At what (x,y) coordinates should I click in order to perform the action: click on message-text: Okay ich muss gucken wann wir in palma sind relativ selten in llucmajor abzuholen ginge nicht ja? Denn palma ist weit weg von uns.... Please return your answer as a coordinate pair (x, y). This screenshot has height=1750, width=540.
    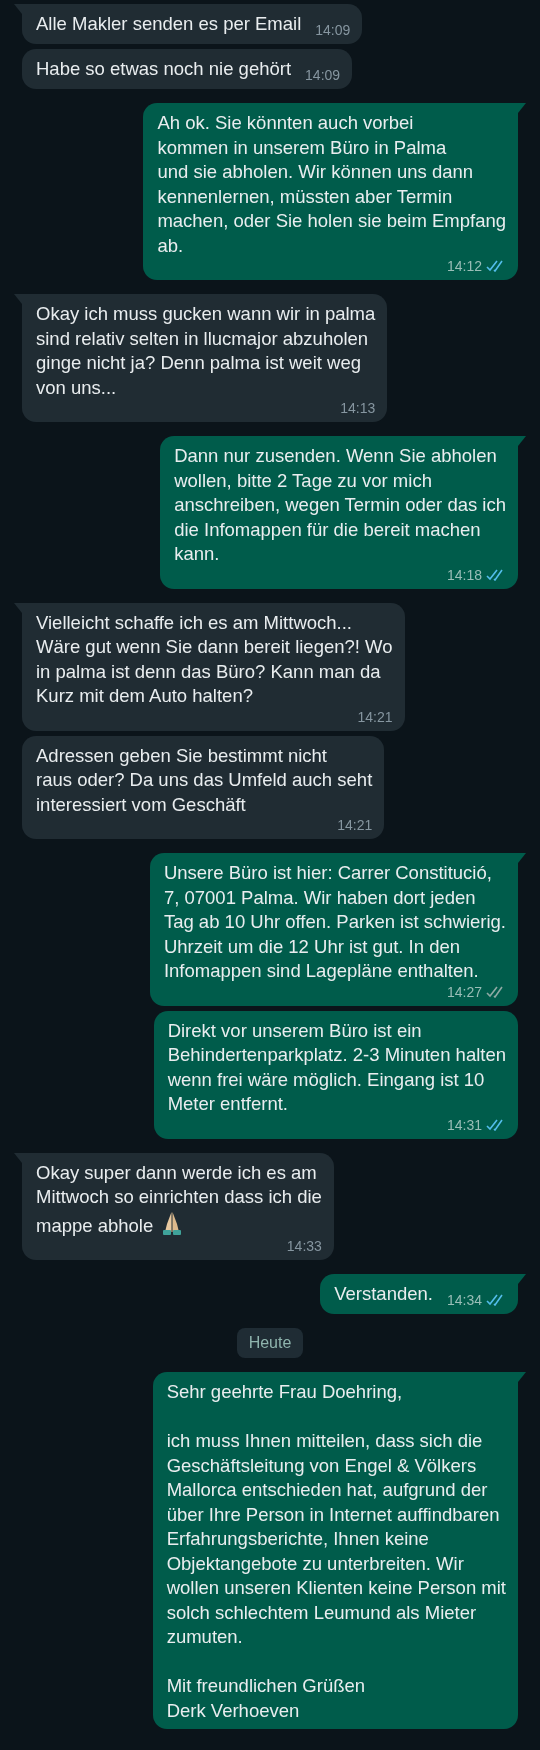
    Looking at the image, I should click on (206, 351).